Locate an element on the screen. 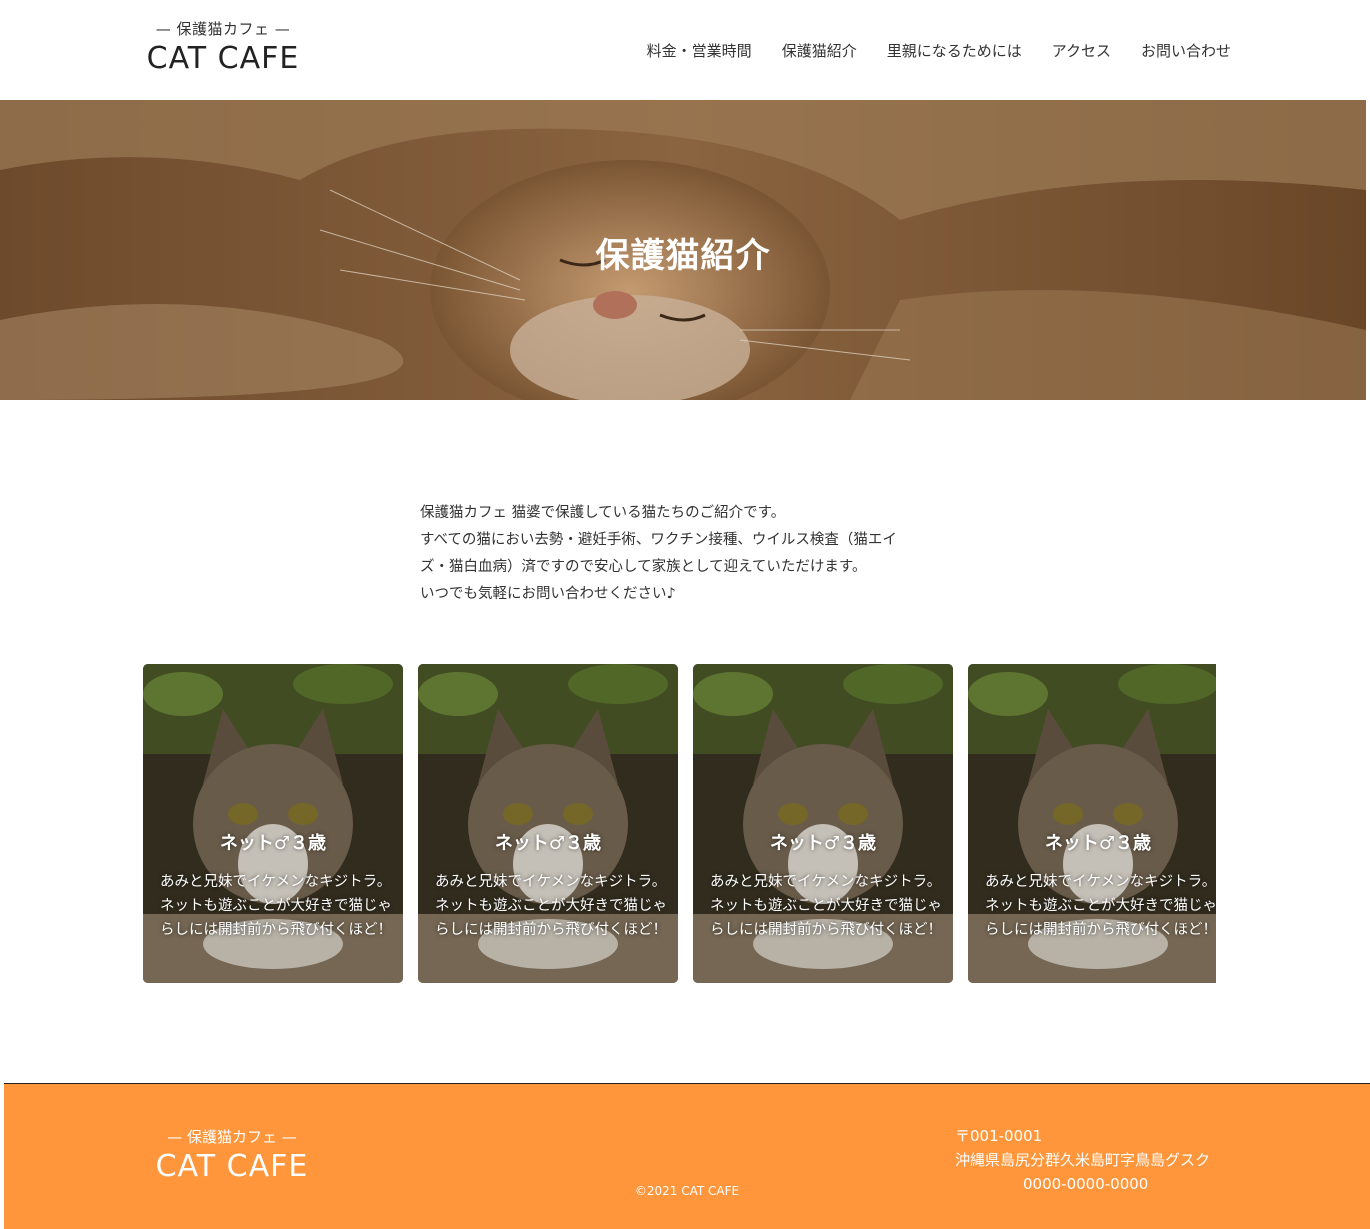 This screenshot has width=1370, height=1229. footer-logo-title: CAT CAFE is located at coordinates (232, 1166).